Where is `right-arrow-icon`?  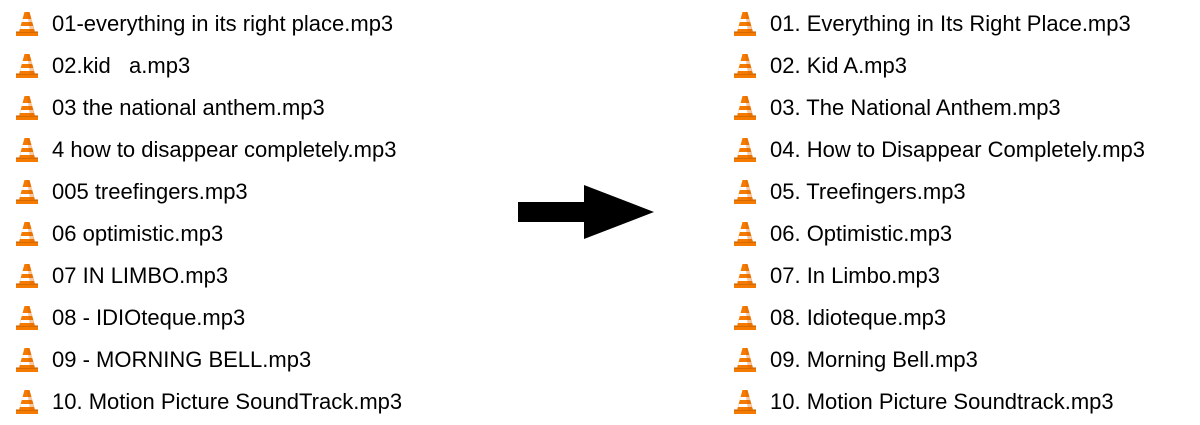
right-arrow-icon is located at coordinates (586, 212).